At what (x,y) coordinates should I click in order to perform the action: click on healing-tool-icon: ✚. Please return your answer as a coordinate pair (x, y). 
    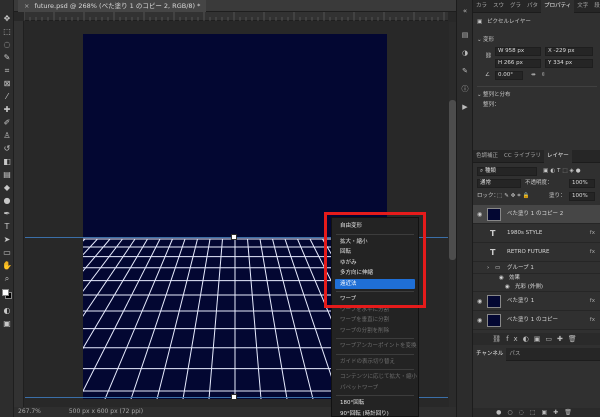
    Looking at the image, I should click on (7, 110).